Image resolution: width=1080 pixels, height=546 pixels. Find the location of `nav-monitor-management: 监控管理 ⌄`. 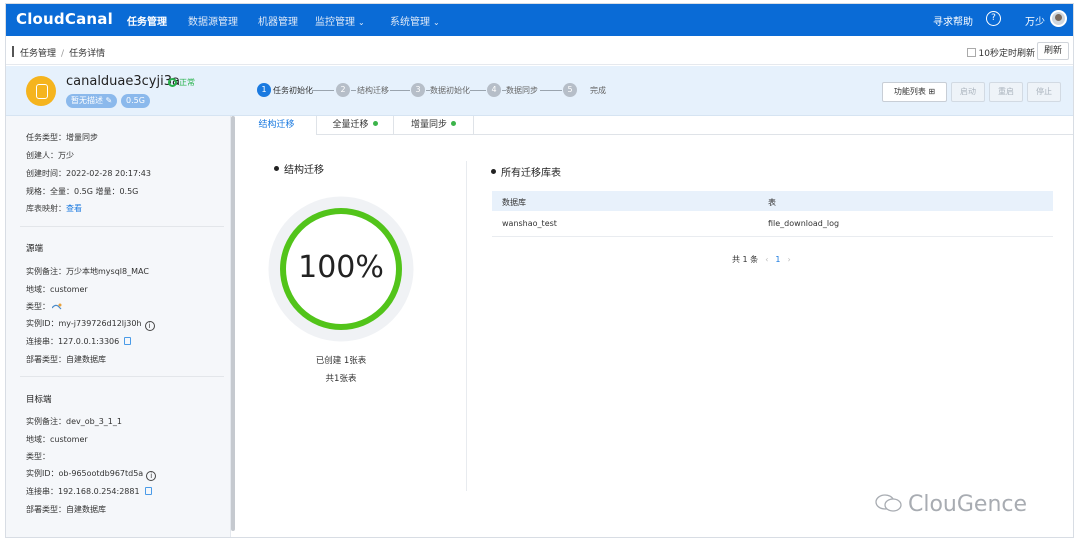

nav-monitor-management: 监控管理 ⌄ is located at coordinates (340, 20).